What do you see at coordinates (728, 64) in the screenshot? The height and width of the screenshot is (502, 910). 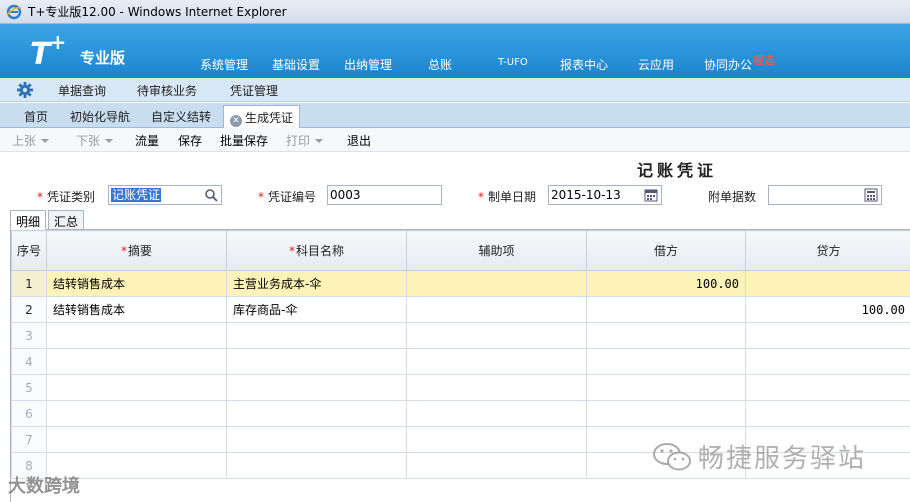 I see `menu-collaboration: 协同办公` at bounding box center [728, 64].